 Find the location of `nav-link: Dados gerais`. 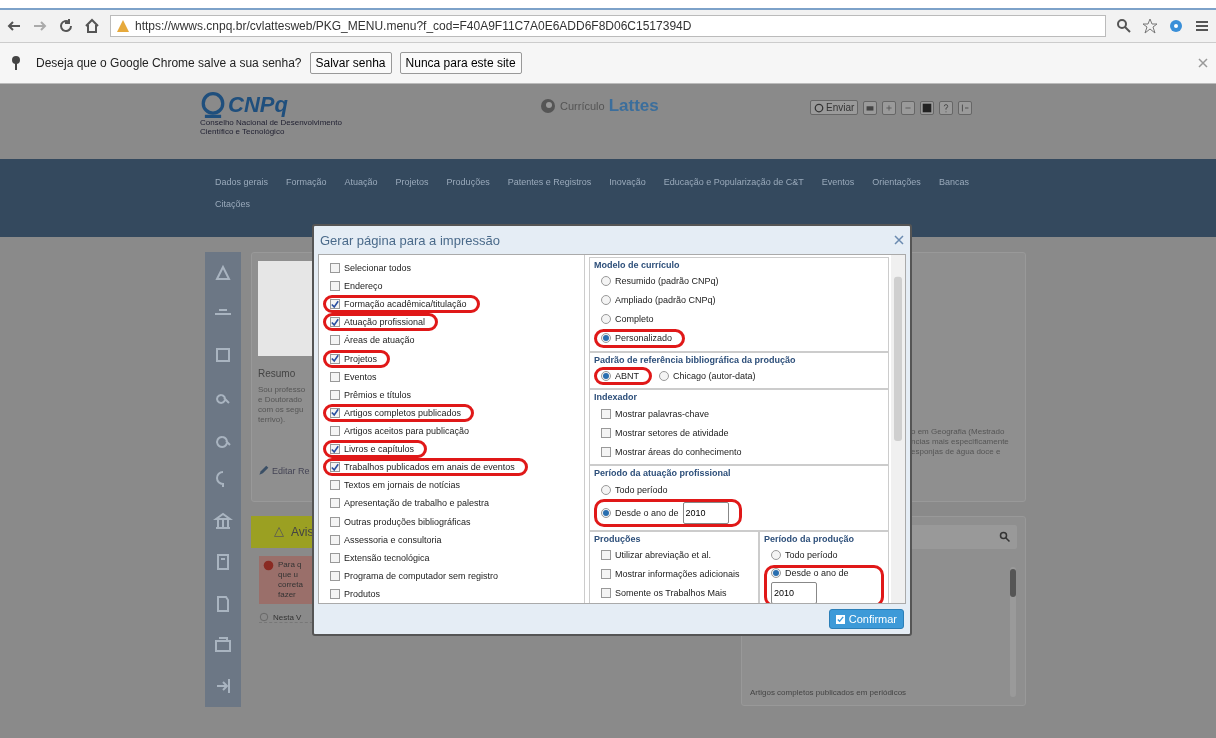

nav-link: Dados gerais is located at coordinates (242, 182).